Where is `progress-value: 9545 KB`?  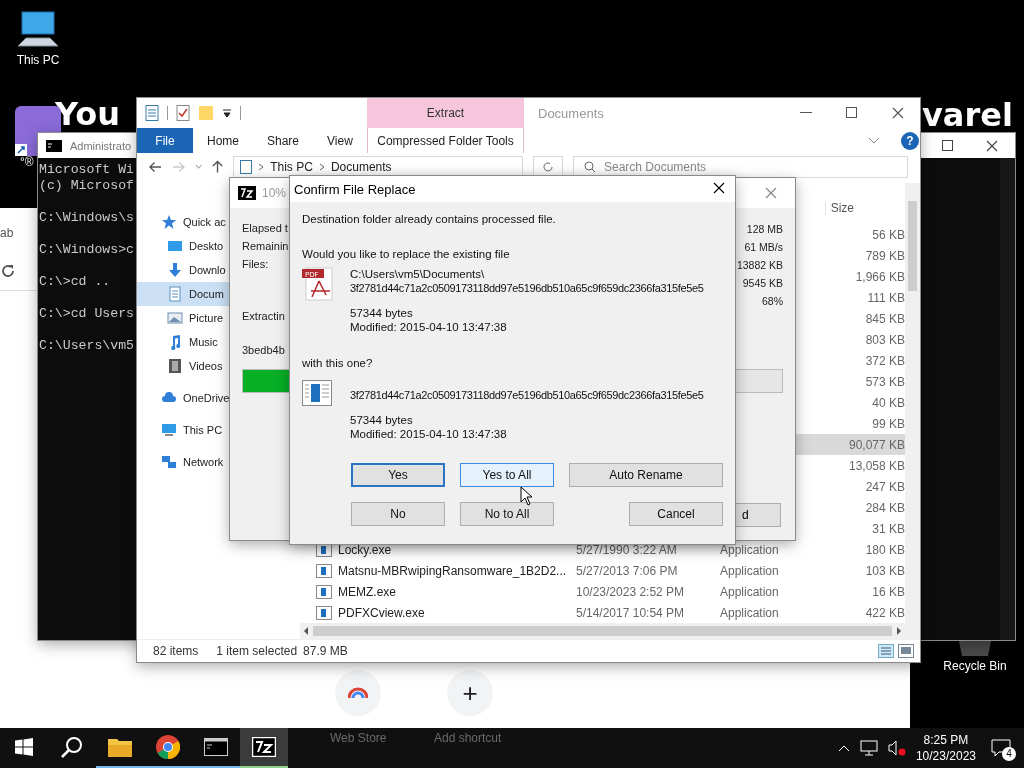 progress-value: 9545 KB is located at coordinates (762, 283).